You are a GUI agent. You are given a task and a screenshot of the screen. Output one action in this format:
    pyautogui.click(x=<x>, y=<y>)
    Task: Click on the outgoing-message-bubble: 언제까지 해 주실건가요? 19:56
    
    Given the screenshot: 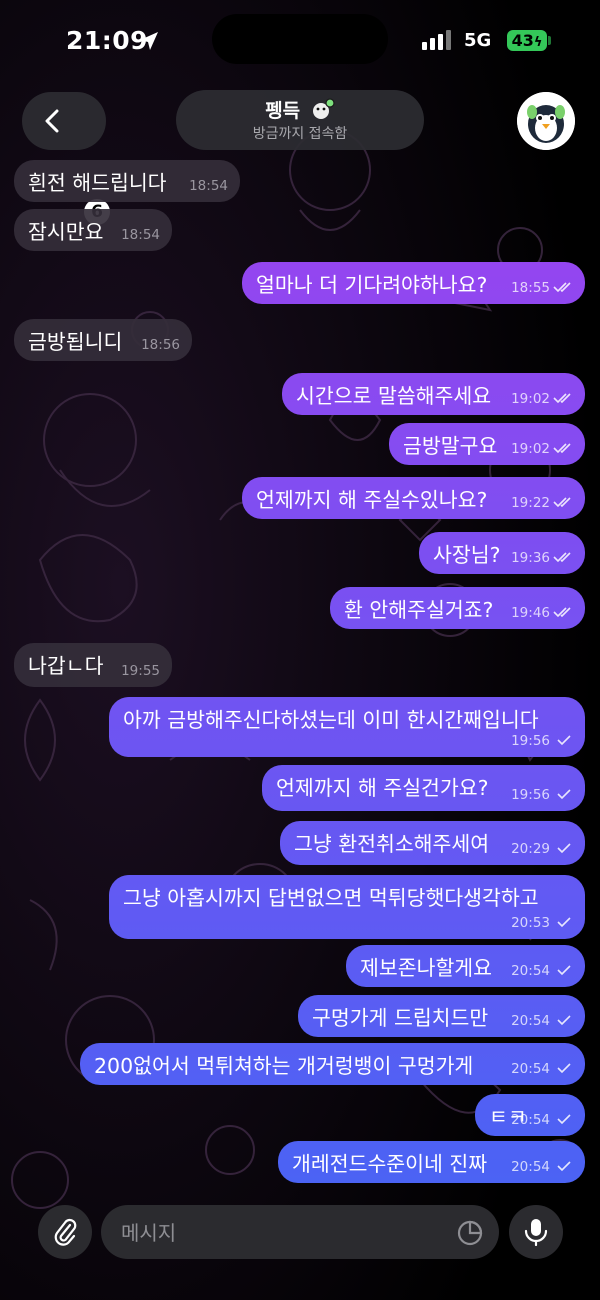 What is the action you would take?
    pyautogui.click(x=423, y=788)
    